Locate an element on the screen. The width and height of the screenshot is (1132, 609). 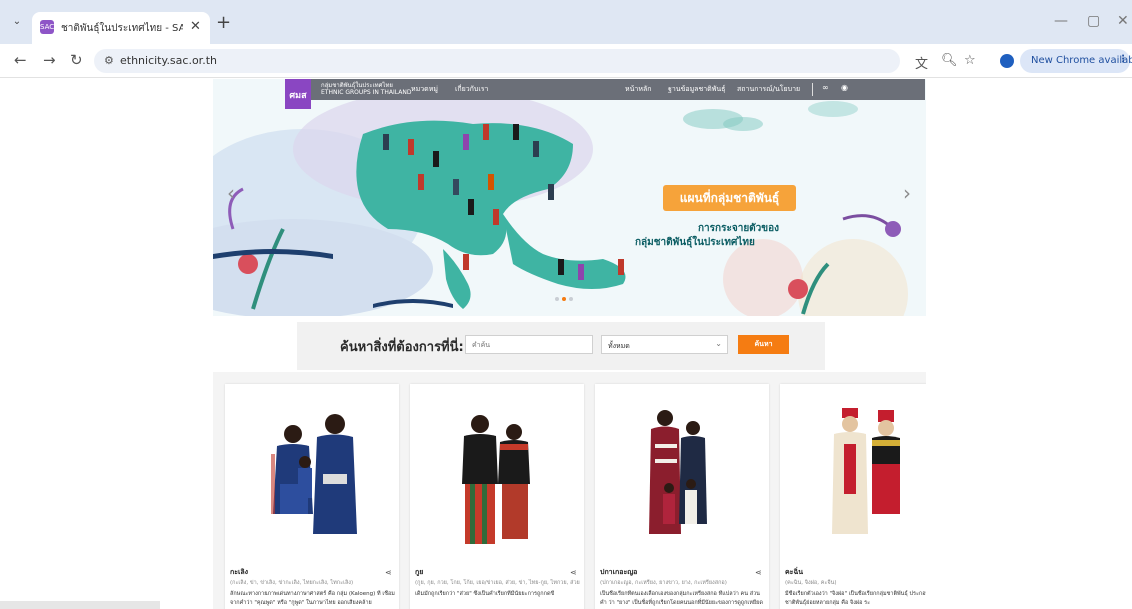
active-tab: SAC ชาติพันธุ์ในประเทศไทย - SAC ETHN ✕ is located at coordinates (121, 28).